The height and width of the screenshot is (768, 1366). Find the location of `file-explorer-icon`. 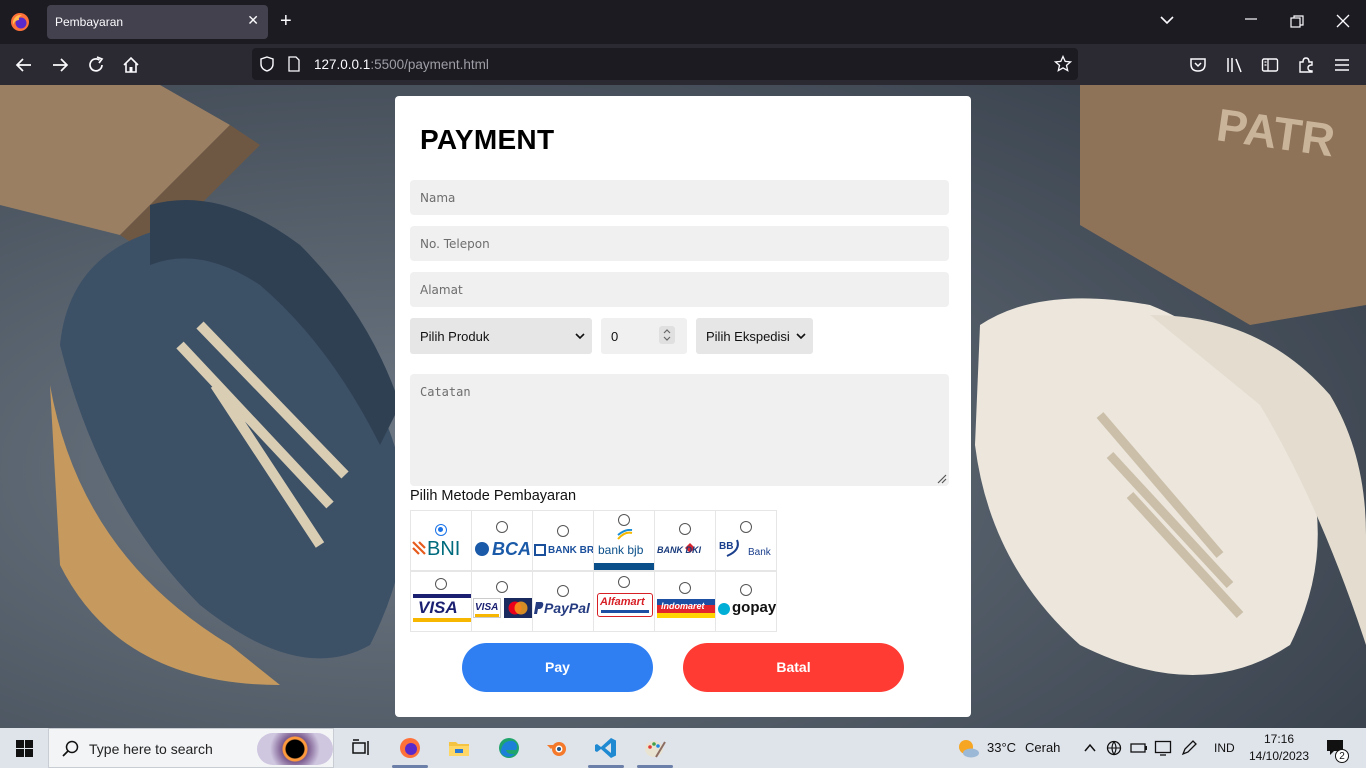

file-explorer-icon is located at coordinates (459, 748).